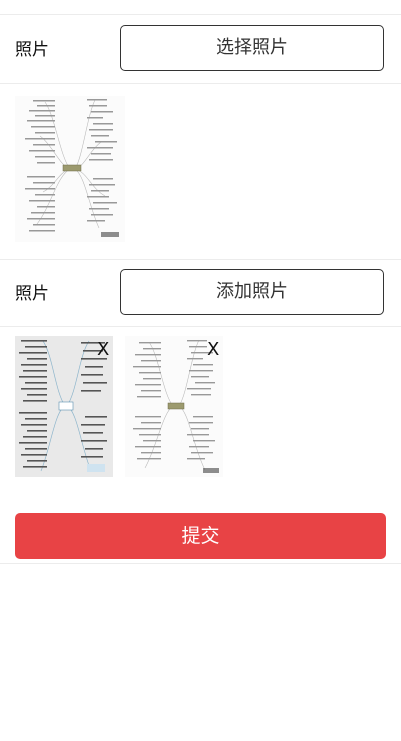 This screenshot has height=741, width=401. Describe the element at coordinates (252, 292) in the screenshot. I see `add-photo-button: 添加照片` at that location.